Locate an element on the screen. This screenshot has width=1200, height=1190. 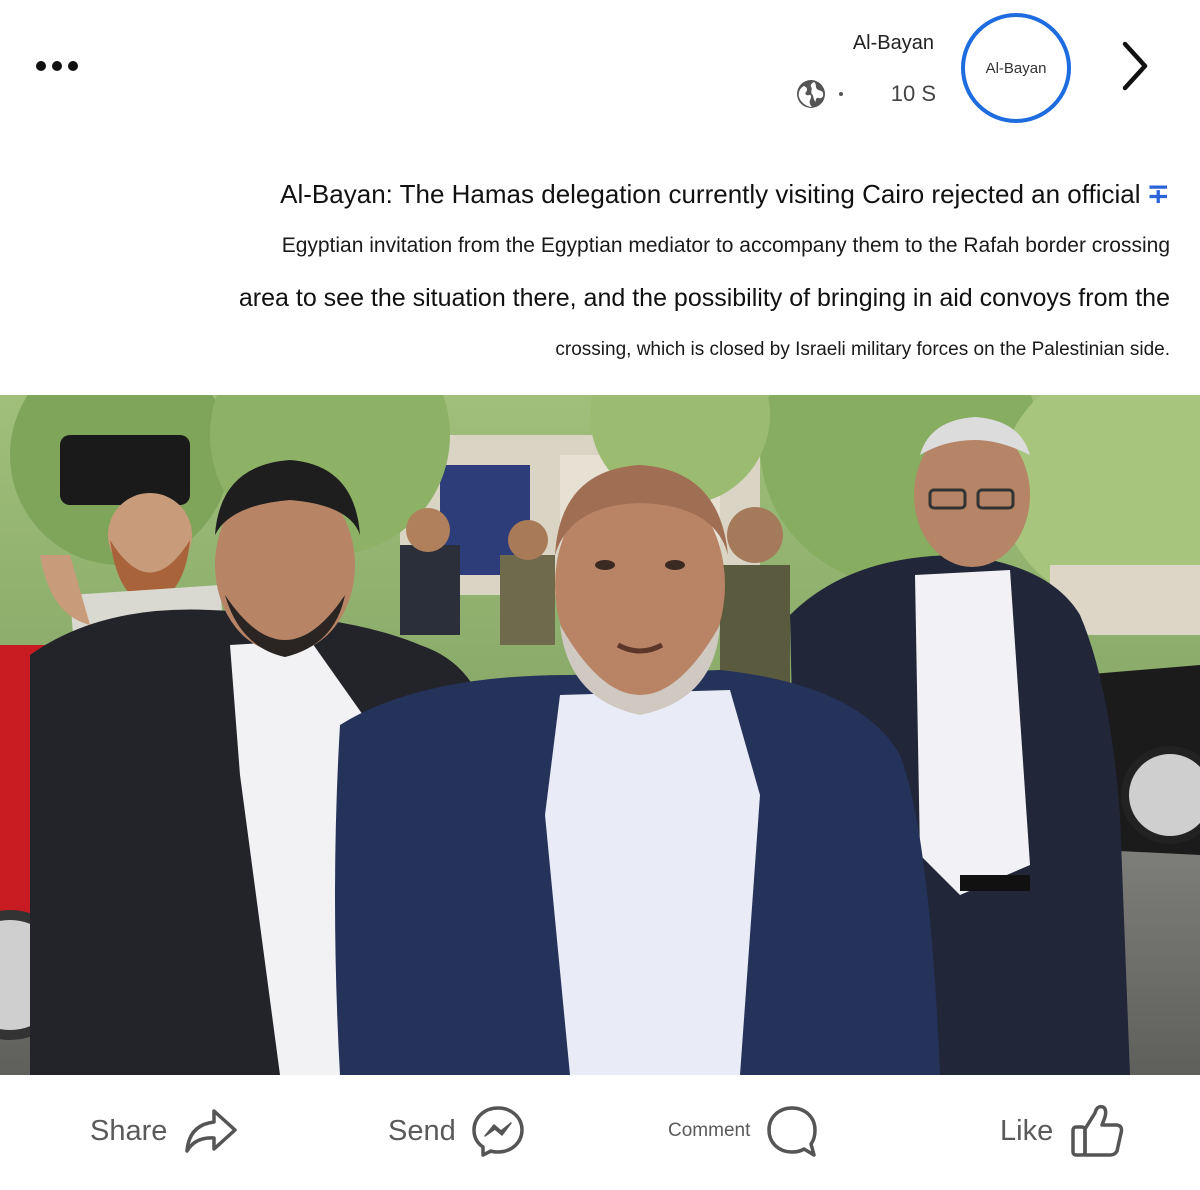
post-meta: 10 S is located at coordinates (865, 94).